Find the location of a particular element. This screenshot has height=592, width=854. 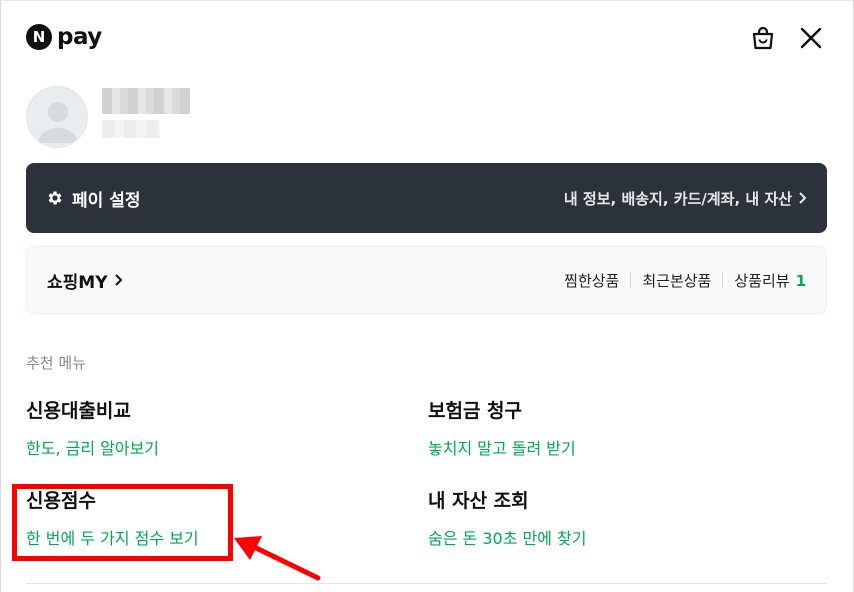

avatar is located at coordinates (57, 117).